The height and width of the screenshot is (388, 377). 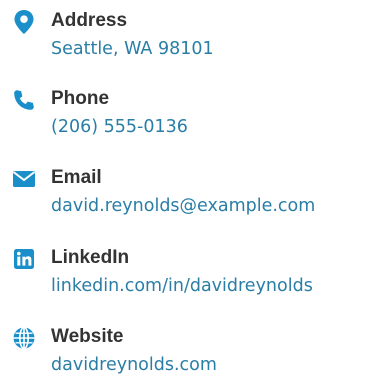 I want to click on envelope-icon, so click(x=24, y=179).